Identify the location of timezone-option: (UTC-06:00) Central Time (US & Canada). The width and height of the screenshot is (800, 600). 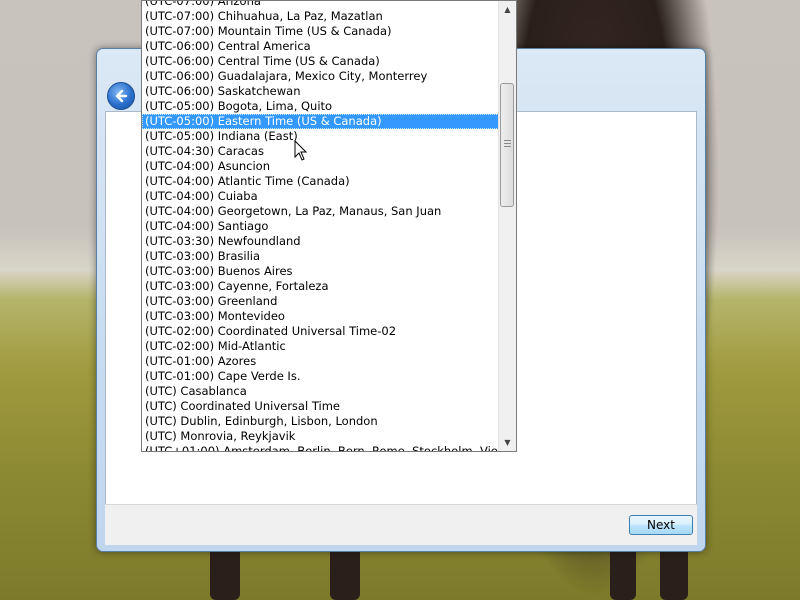
(321, 61).